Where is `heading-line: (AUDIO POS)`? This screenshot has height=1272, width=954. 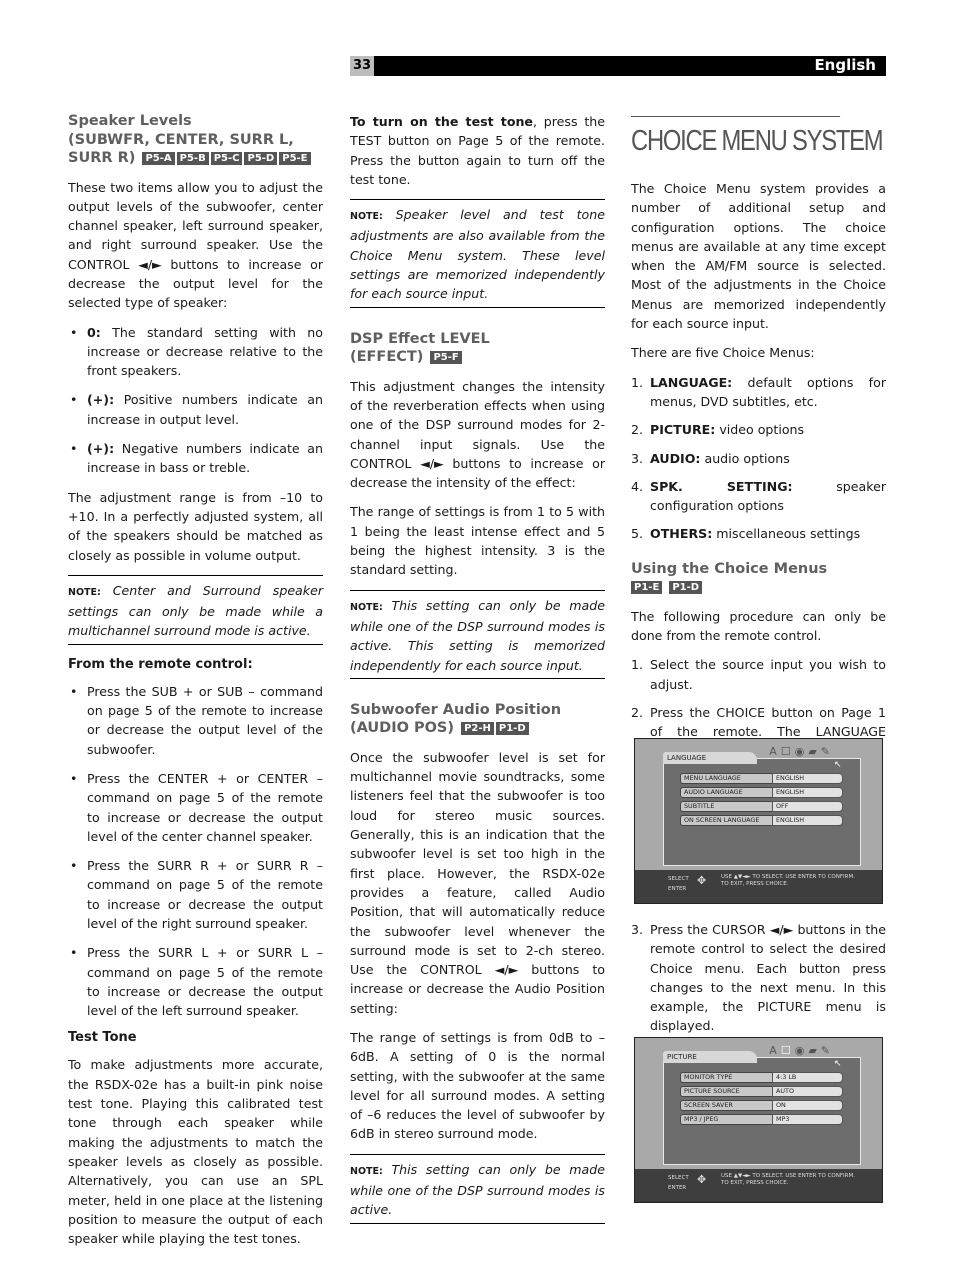
heading-line: (AUDIO POS) is located at coordinates (402, 728).